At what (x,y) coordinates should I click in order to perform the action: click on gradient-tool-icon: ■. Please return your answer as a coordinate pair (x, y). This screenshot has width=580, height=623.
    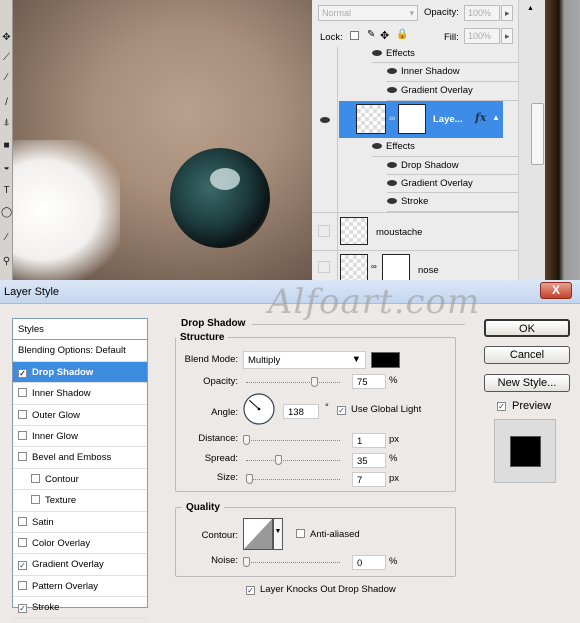
    Looking at the image, I should click on (6, 145).